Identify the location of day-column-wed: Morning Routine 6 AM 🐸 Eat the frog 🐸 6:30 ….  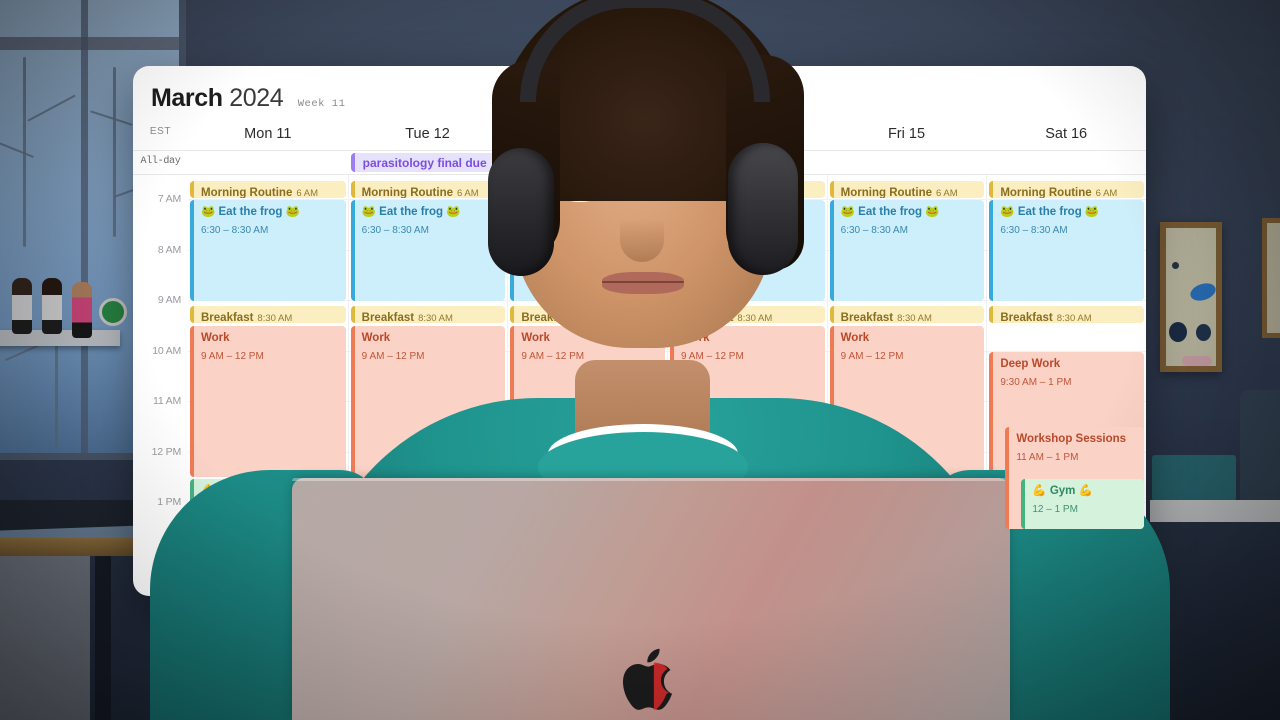
(587, 385).